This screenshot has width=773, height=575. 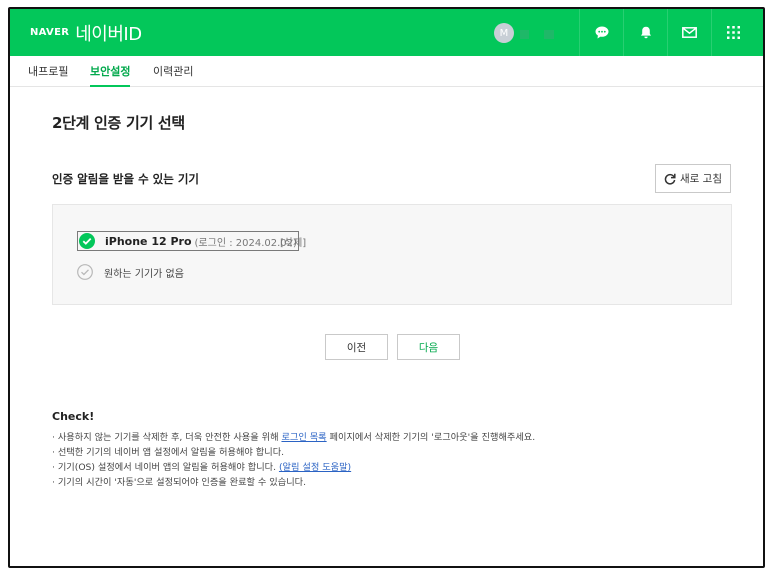 What do you see at coordinates (108, 34) in the screenshot?
I see `logo-title: 네이버ID` at bounding box center [108, 34].